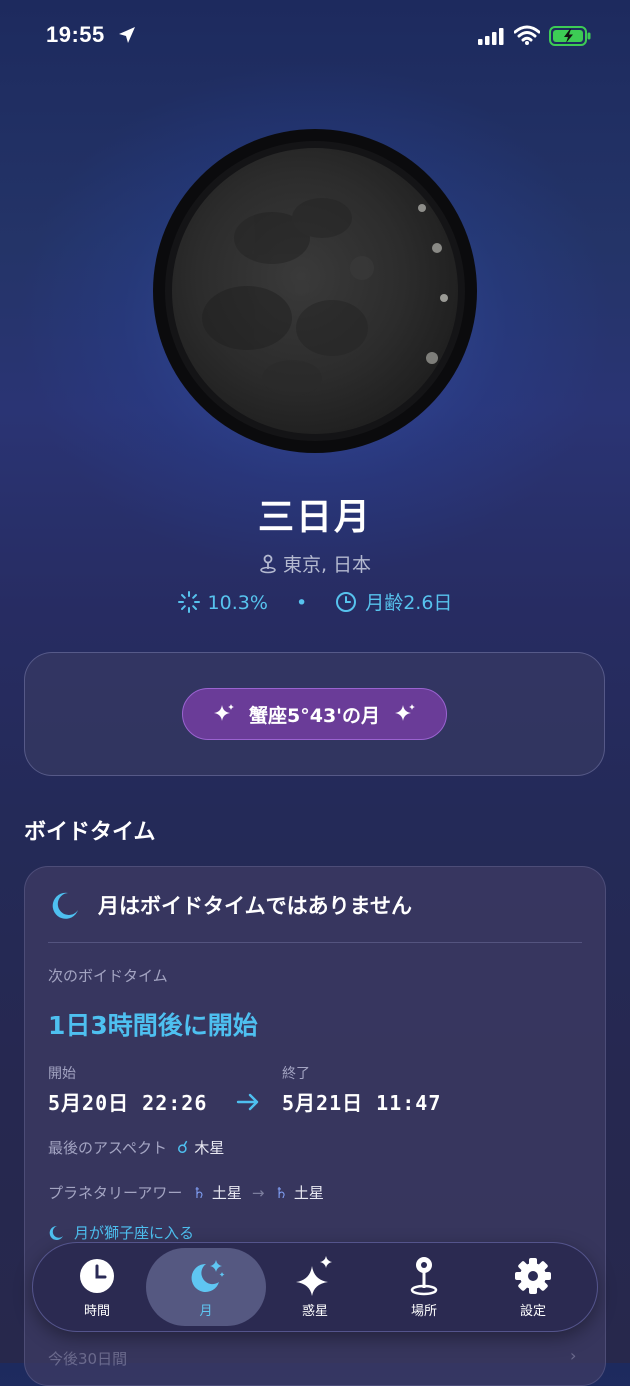 The height and width of the screenshot is (1386, 630). Describe the element at coordinates (186, 1192) in the screenshot. I see `planetary-hour-row: プラネタリーアワー ♄ 土星 → ♄ 土星` at that location.